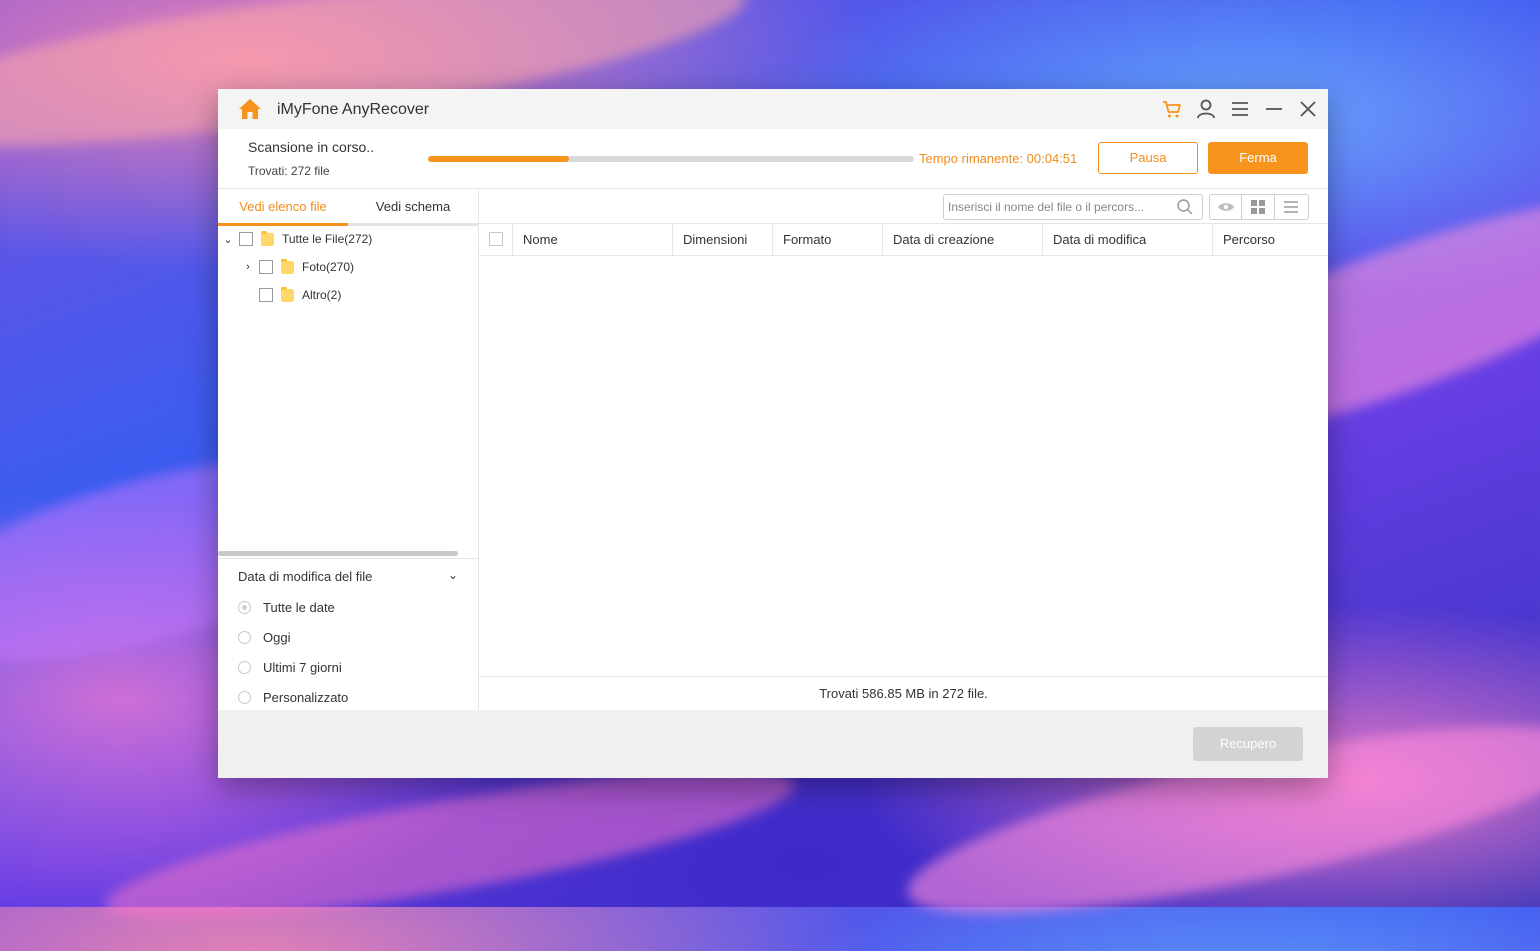 The height and width of the screenshot is (951, 1540). What do you see at coordinates (327, 239) in the screenshot?
I see `tree-item-label: Tutte le File(272)` at bounding box center [327, 239].